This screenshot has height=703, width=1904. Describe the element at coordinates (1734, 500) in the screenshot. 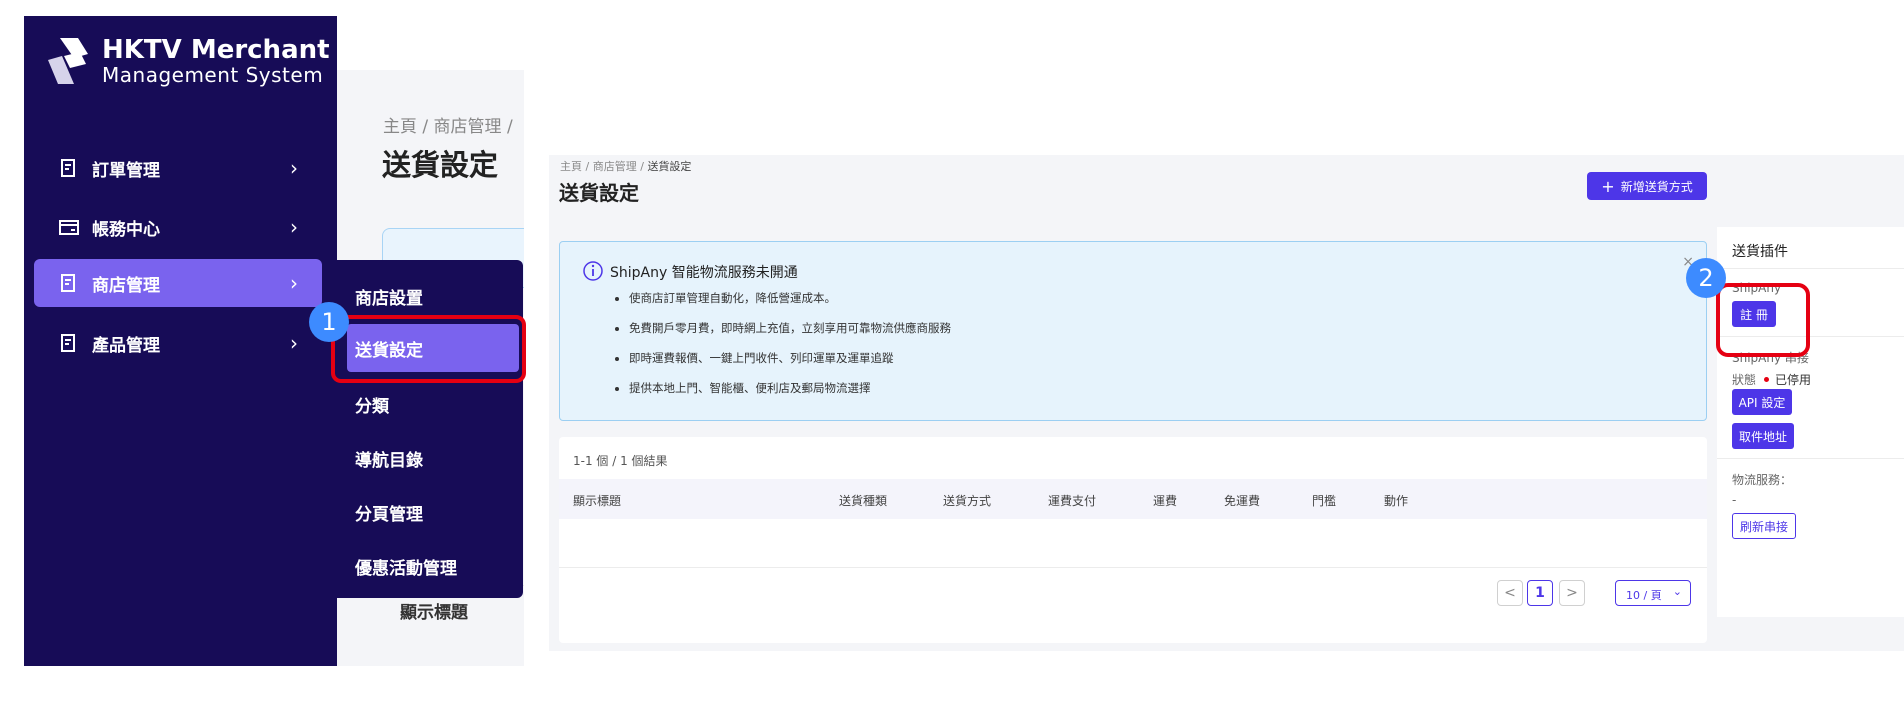

I see `logistics-value: -` at that location.